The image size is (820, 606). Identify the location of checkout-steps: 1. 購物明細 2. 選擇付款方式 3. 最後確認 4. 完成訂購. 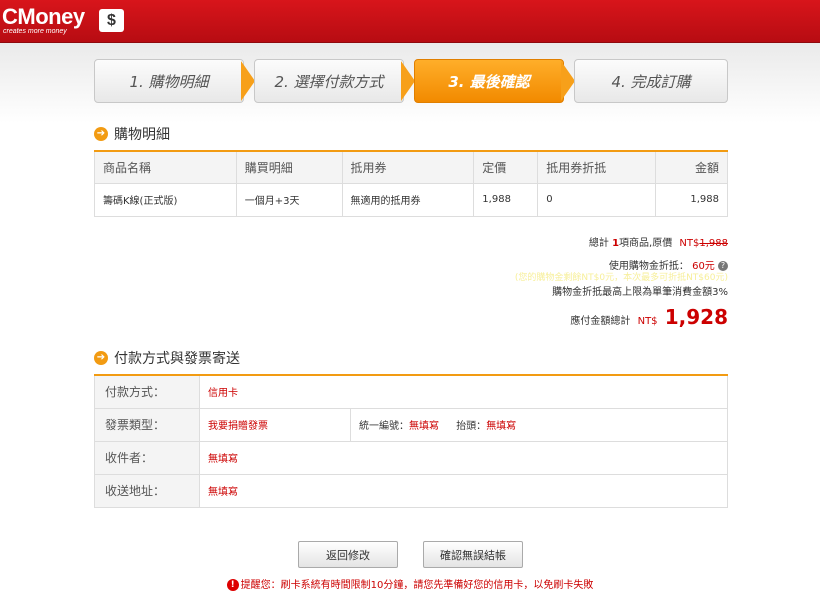
(411, 81).